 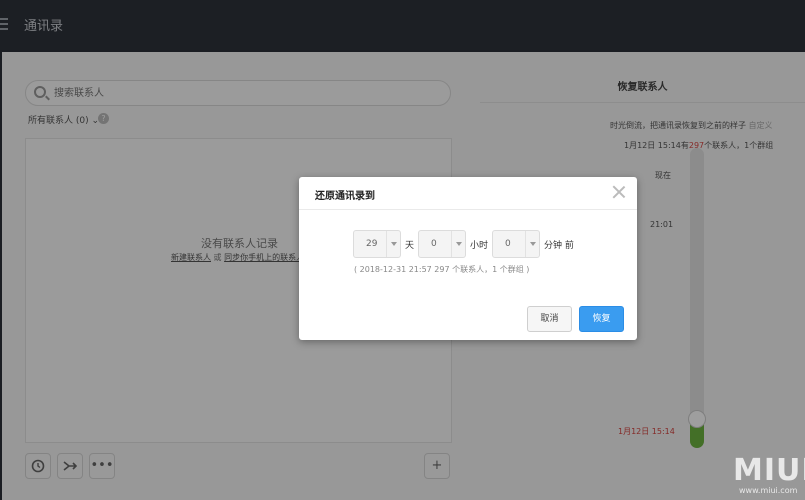 What do you see at coordinates (377, 244) in the screenshot?
I see `days-select: 29` at bounding box center [377, 244].